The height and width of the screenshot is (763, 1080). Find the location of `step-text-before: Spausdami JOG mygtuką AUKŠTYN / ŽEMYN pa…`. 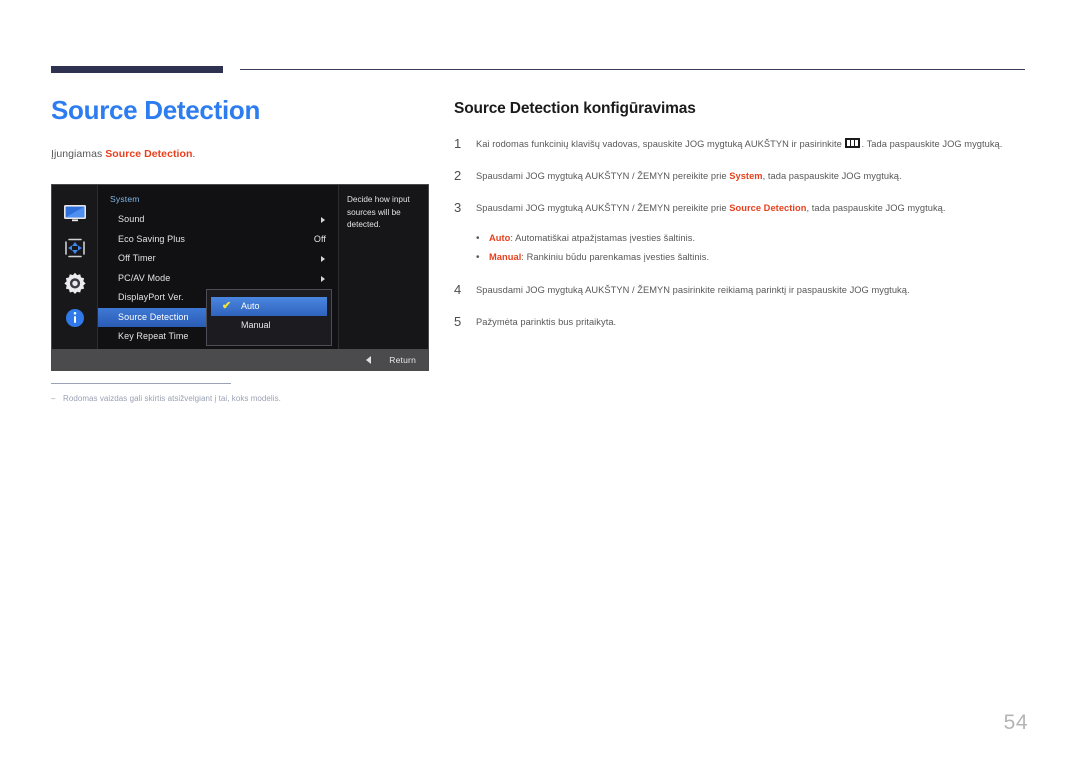

step-text-before: Spausdami JOG mygtuką AUKŠTYN / ŽEMYN pa… is located at coordinates (693, 289).